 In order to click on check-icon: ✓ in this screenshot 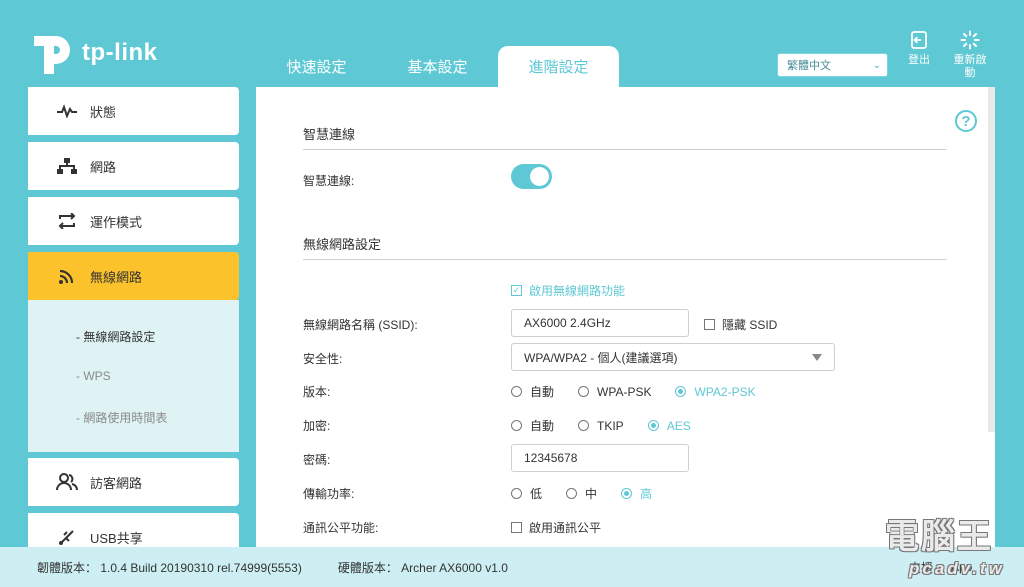, I will do `click(516, 290)`.